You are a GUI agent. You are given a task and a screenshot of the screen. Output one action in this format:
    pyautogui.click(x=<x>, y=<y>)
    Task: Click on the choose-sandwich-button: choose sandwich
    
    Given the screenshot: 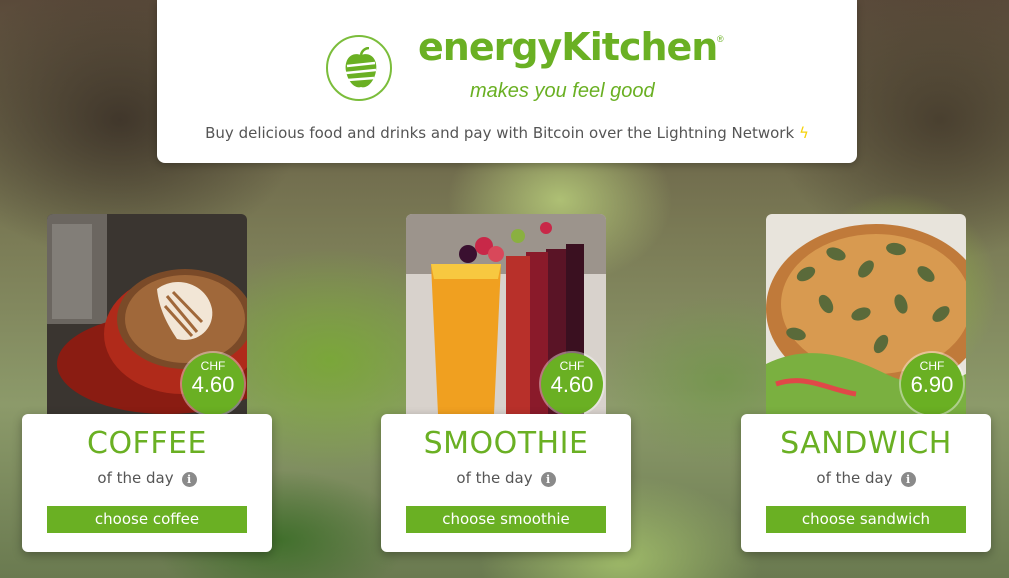 What is the action you would take?
    pyautogui.click(x=866, y=519)
    